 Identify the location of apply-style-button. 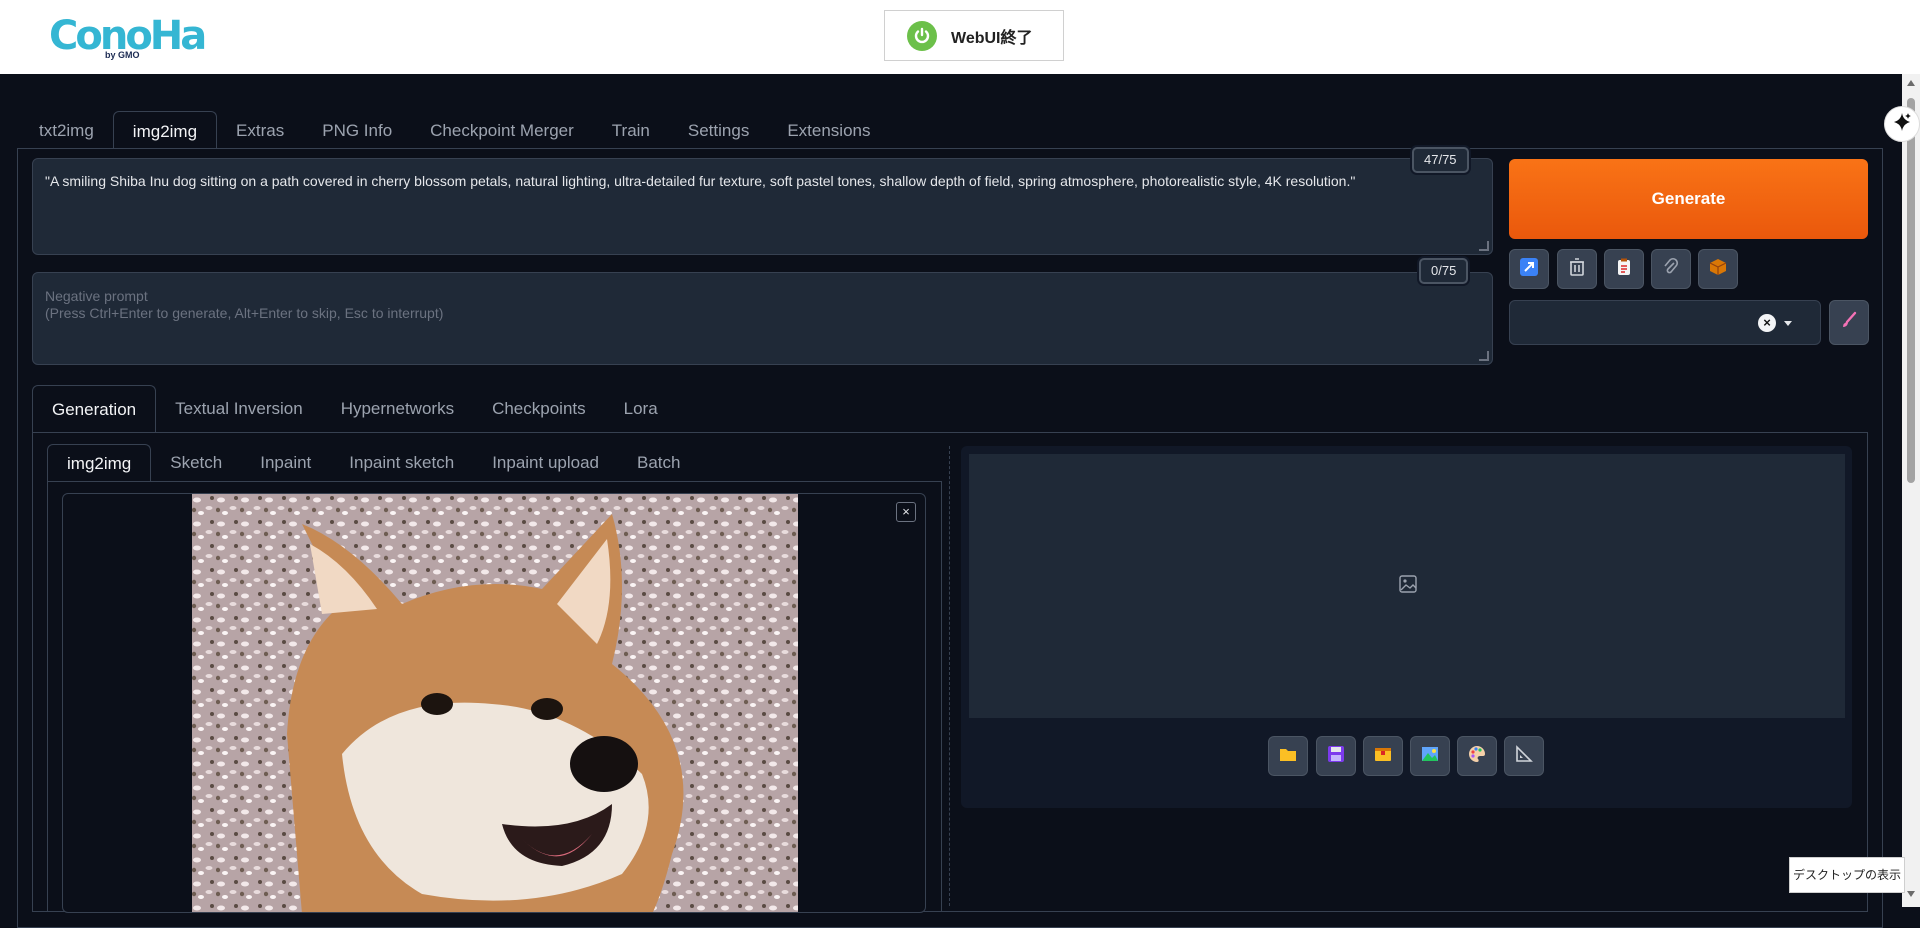
(1624, 269).